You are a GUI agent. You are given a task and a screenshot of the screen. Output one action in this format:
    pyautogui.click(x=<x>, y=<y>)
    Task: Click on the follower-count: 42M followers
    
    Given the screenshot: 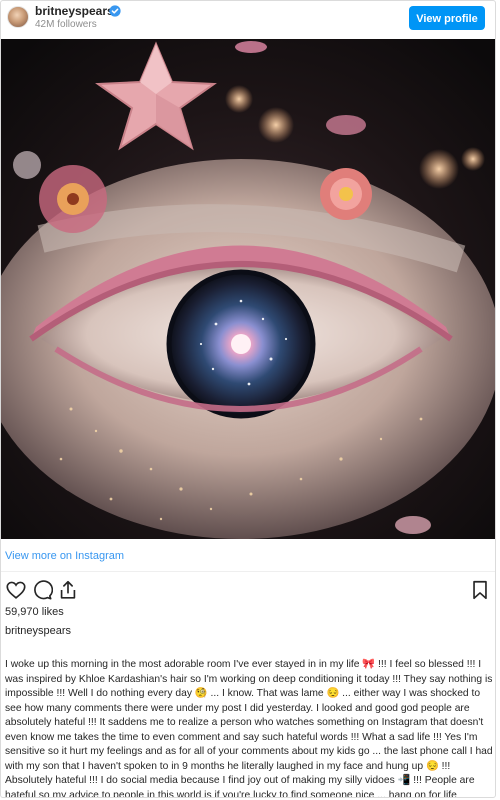 What is the action you would take?
    pyautogui.click(x=66, y=24)
    